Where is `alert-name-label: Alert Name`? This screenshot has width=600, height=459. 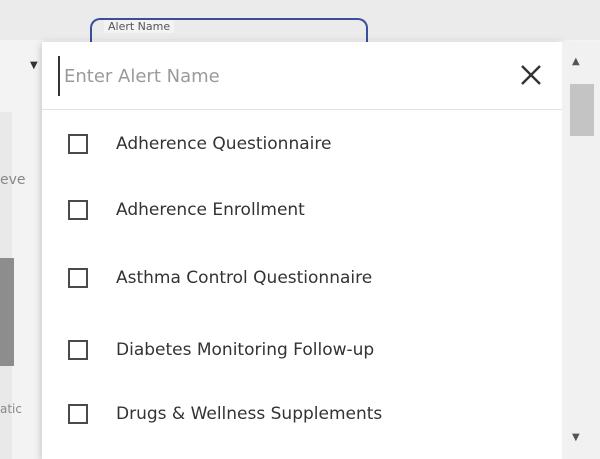
alert-name-label: Alert Name is located at coordinates (139, 26).